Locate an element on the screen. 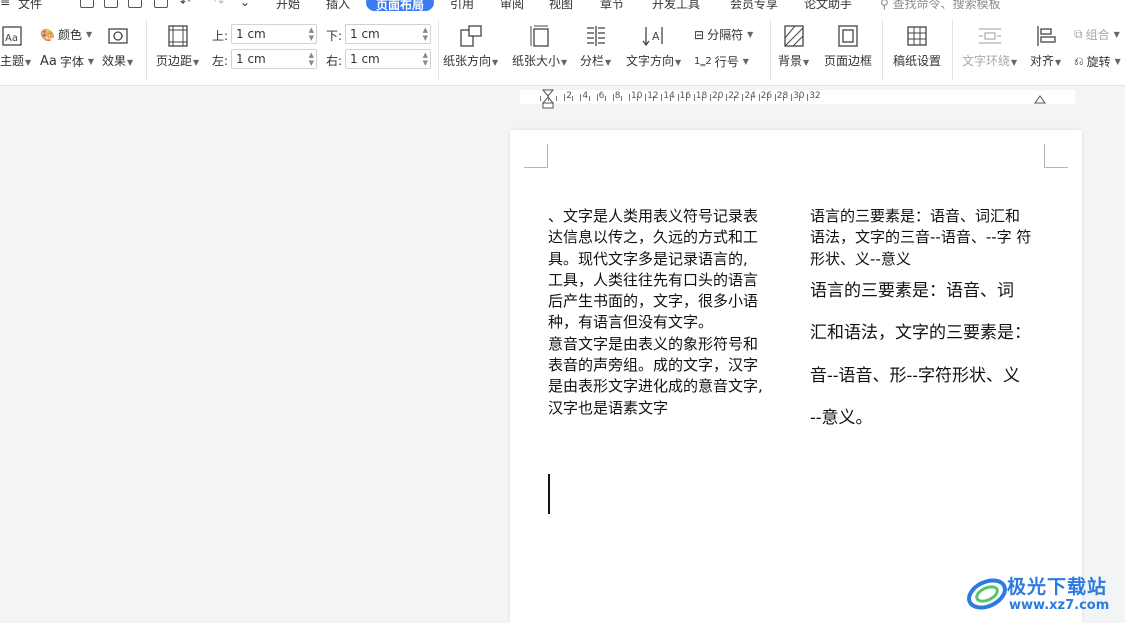 This screenshot has height=623, width=1125. text-direction-button: A 文字方向▼ is located at coordinates (653, 46).